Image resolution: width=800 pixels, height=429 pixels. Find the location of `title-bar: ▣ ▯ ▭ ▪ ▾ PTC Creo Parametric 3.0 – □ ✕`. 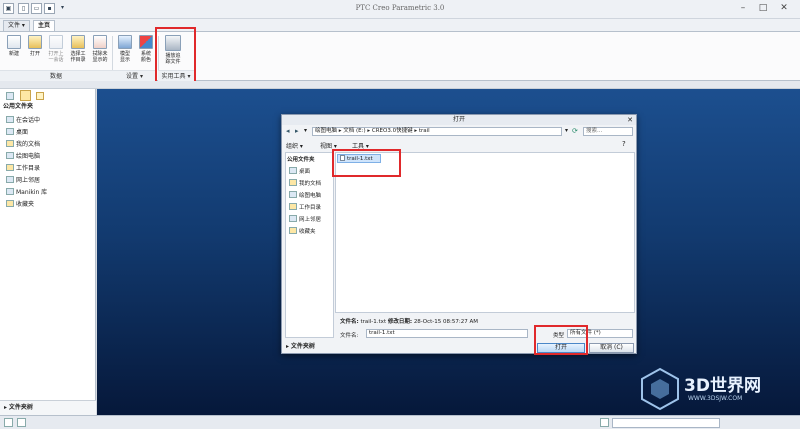

title-bar: ▣ ▯ ▭ ▪ ▾ PTC Creo Parametric 3.0 – □ ✕ is located at coordinates (400, 9).